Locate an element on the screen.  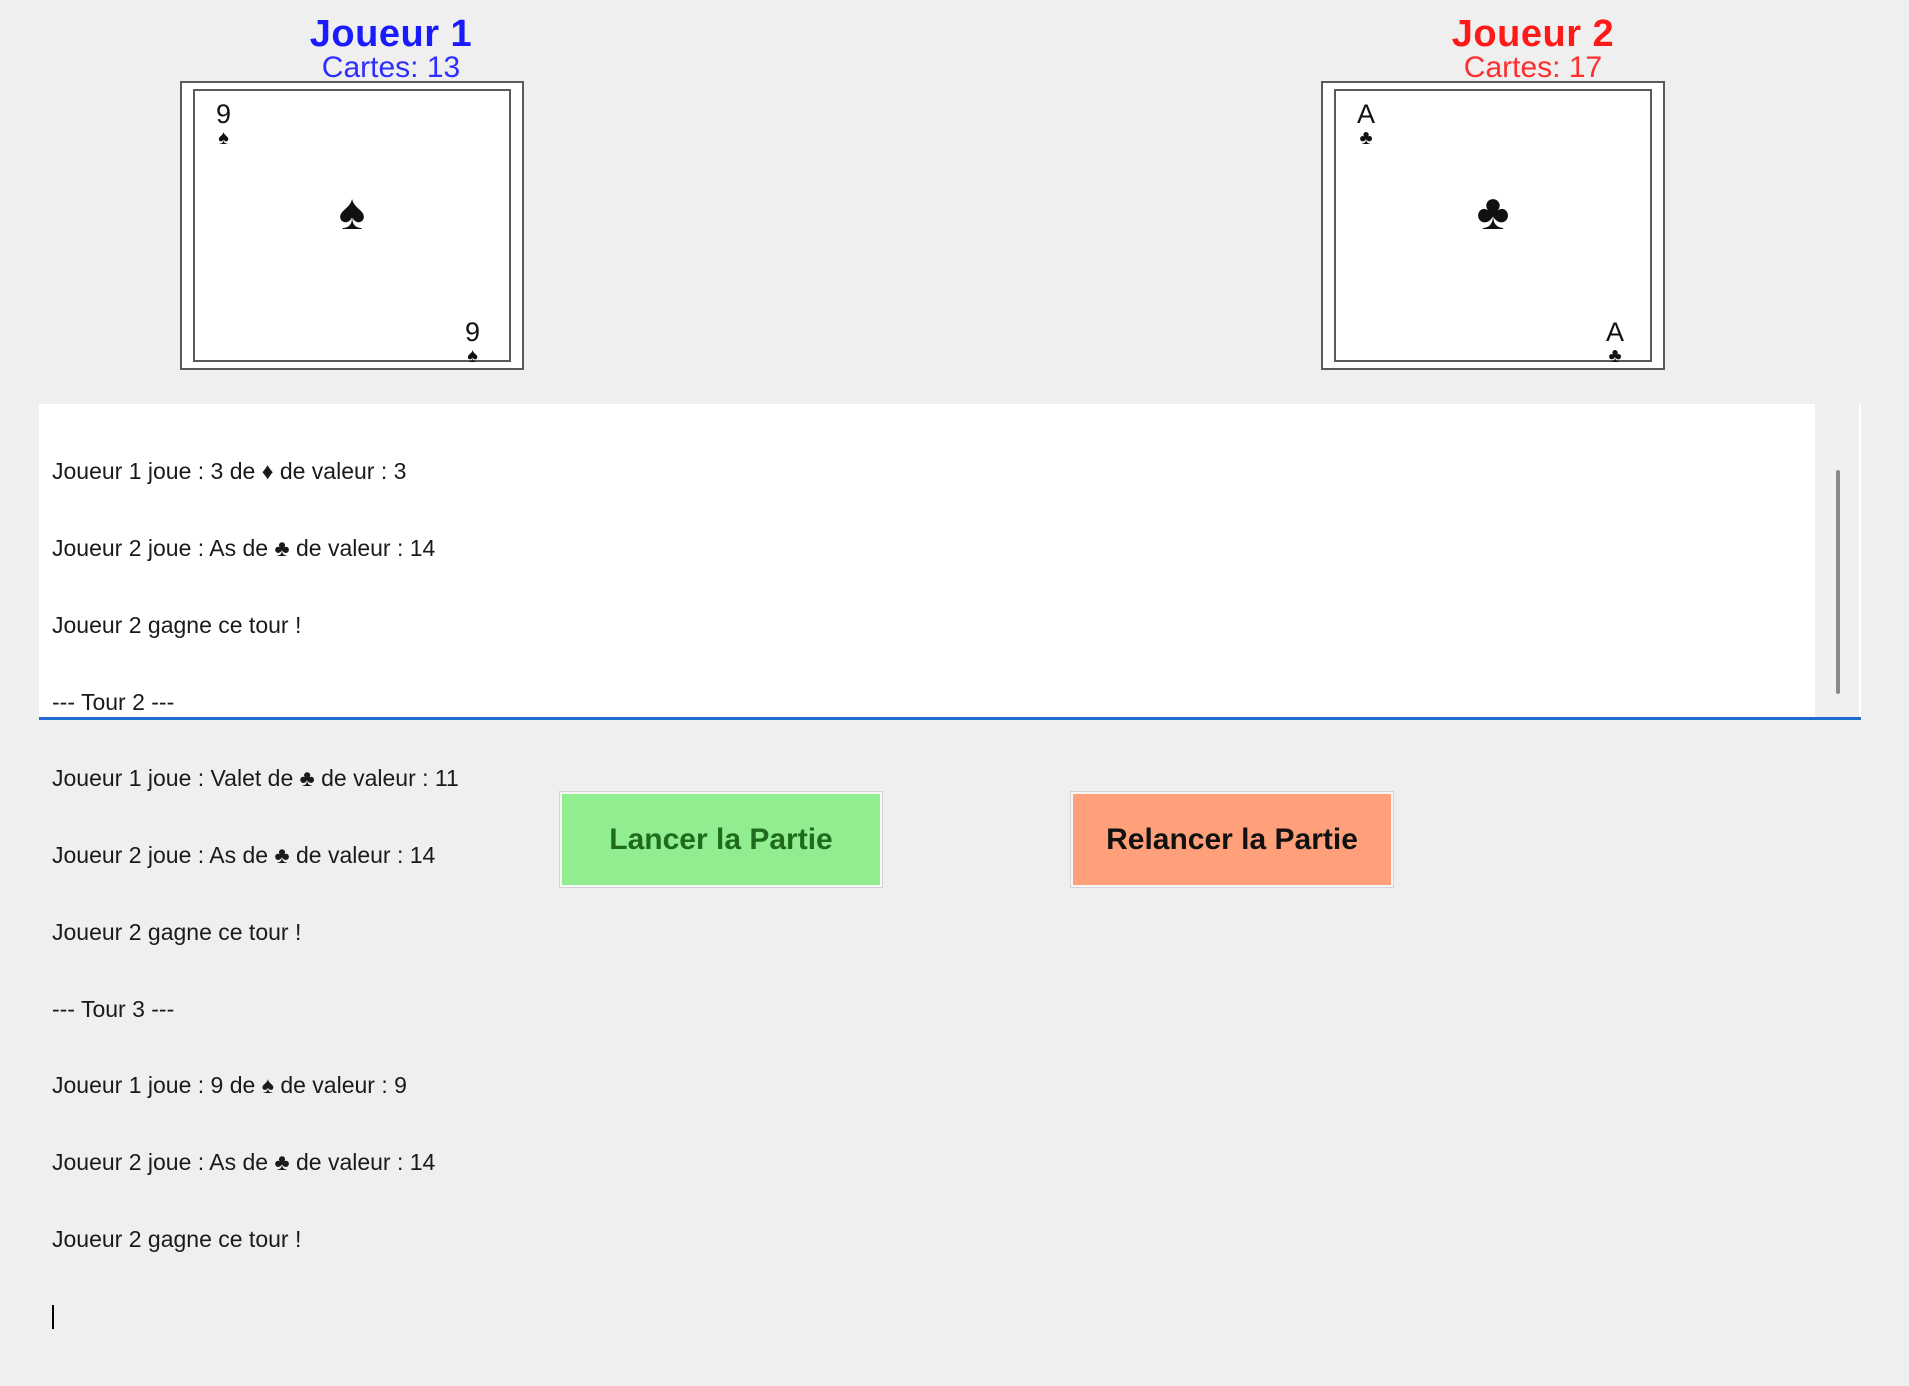
player-2-header: Joueur 2 Cartes: 17 is located at coordinates (1533, 48).